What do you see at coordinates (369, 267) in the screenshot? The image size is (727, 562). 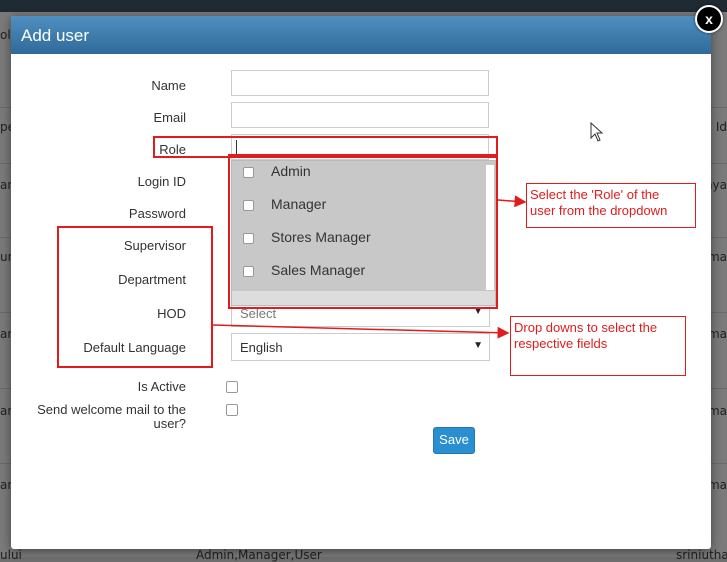 I see `annotation-arrows` at bounding box center [369, 267].